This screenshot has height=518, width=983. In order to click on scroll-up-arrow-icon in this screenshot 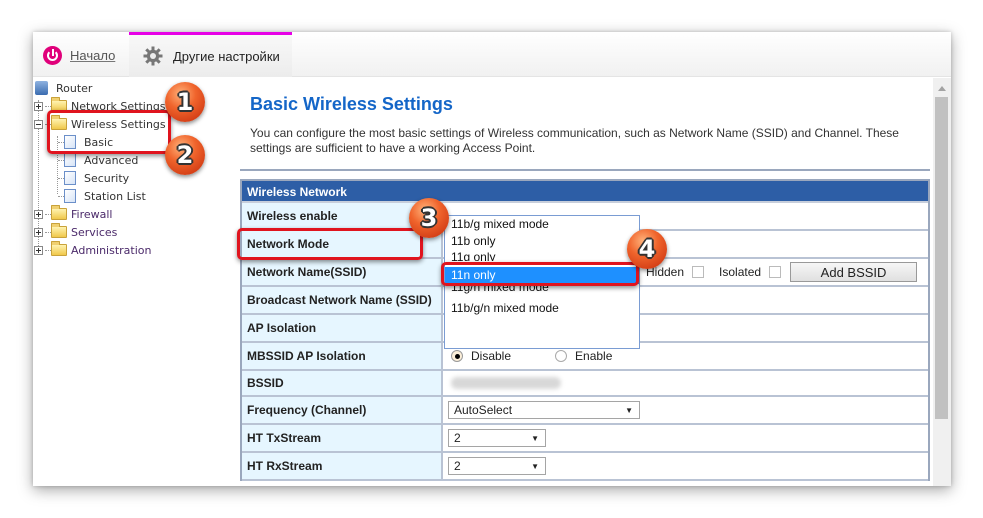, I will do `click(942, 88)`.